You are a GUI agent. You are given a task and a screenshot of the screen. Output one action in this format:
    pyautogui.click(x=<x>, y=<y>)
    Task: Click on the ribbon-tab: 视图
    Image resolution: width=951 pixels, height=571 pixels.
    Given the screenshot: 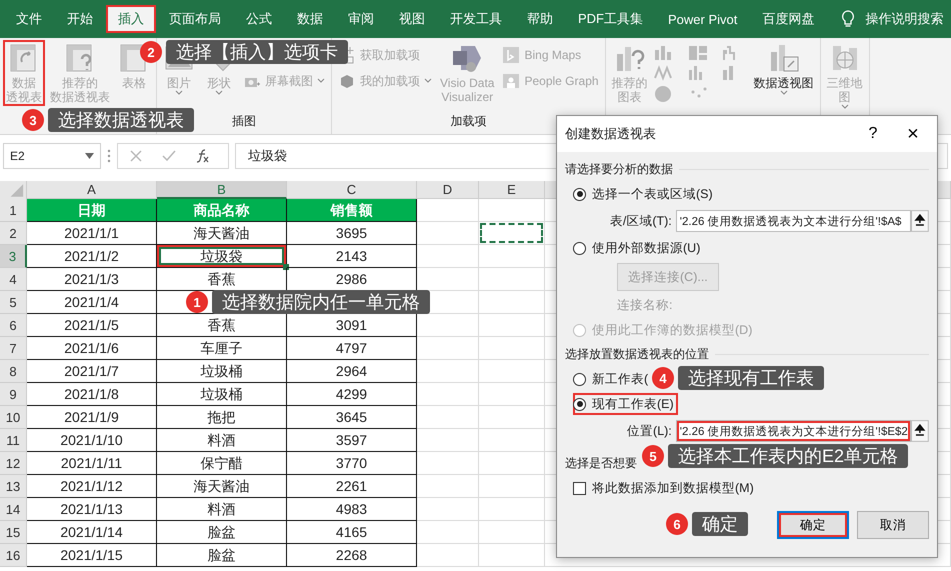 What is the action you would take?
    pyautogui.click(x=412, y=19)
    